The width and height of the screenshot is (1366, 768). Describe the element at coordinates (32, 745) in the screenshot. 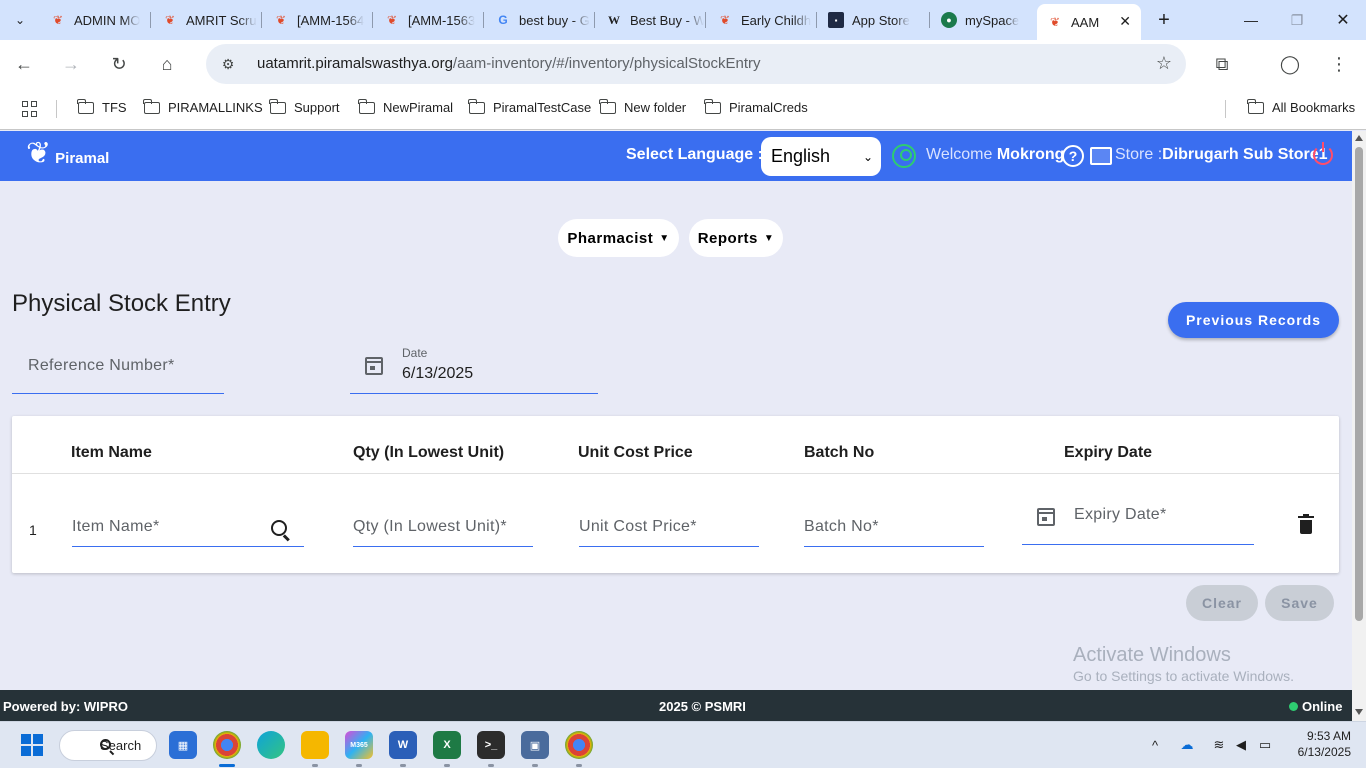

I see `windows-start-icon` at that location.